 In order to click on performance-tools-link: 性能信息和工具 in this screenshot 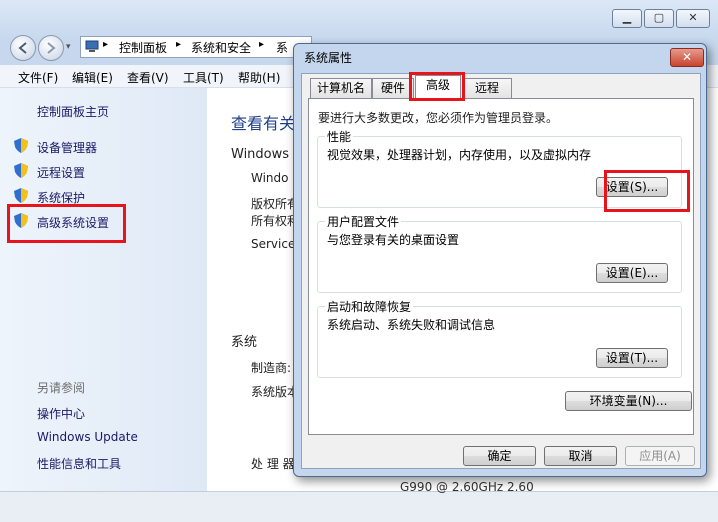, I will do `click(79, 463)`.